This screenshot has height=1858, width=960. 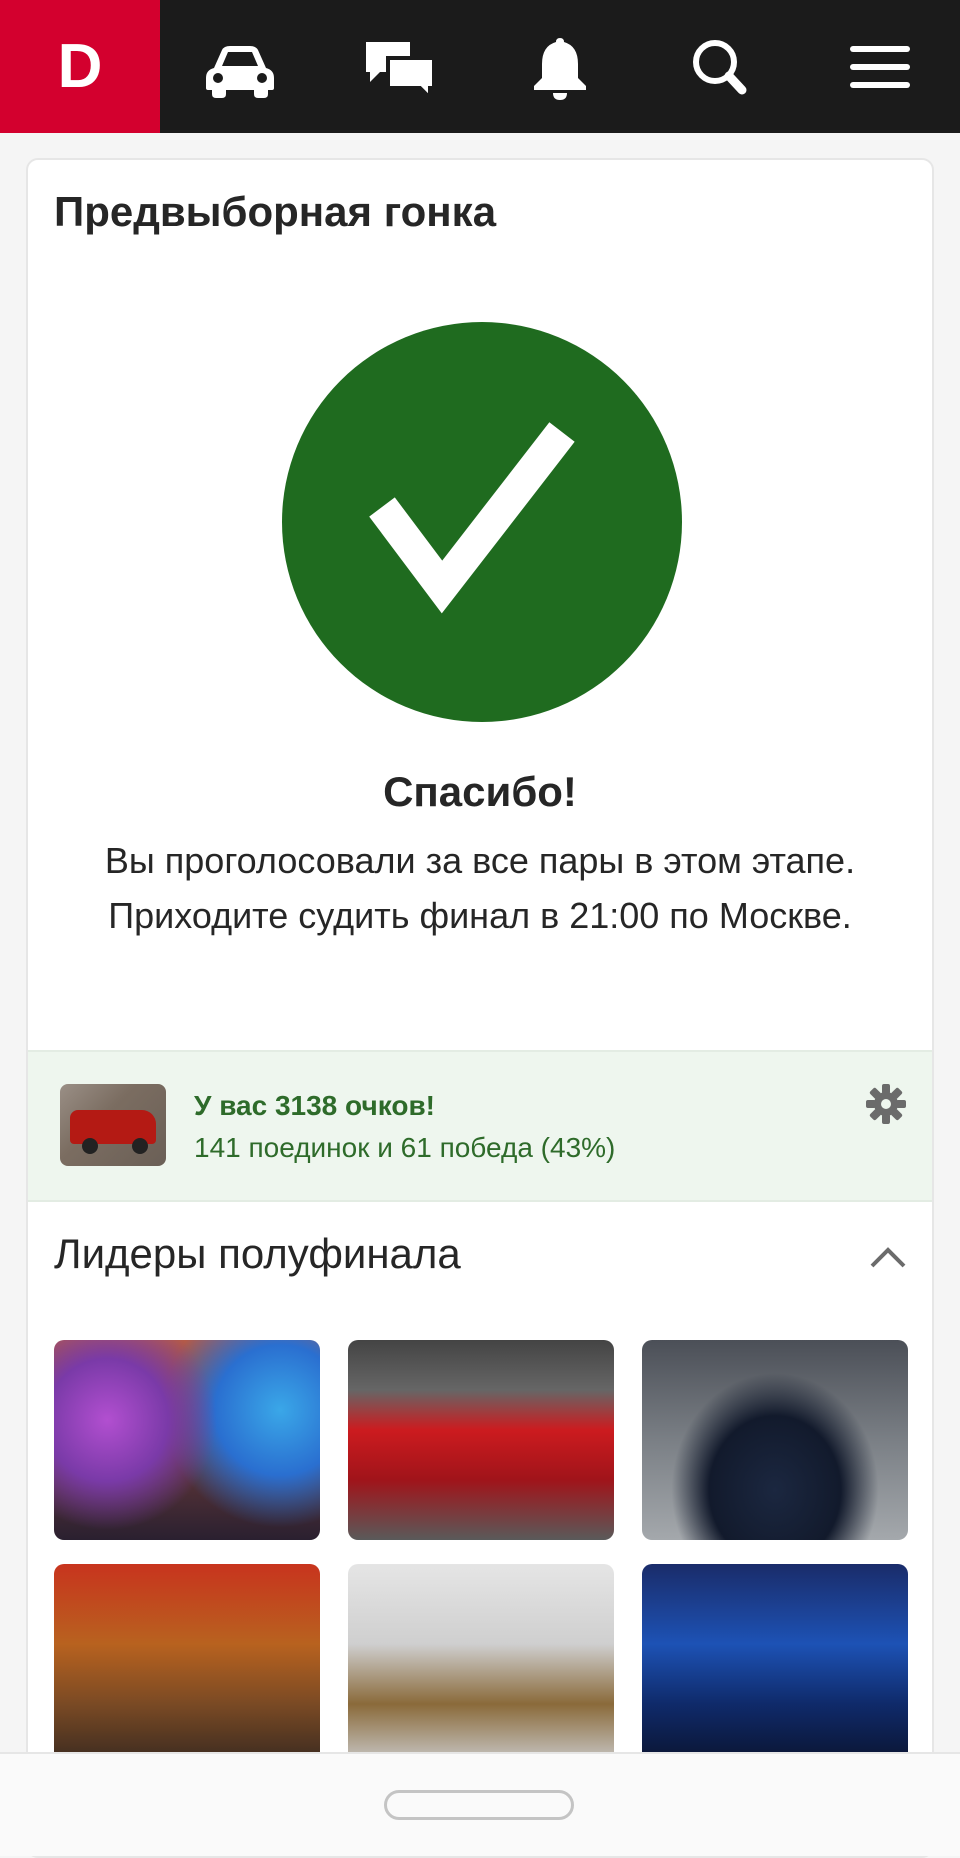 I want to click on gear-icon, so click(x=886, y=1104).